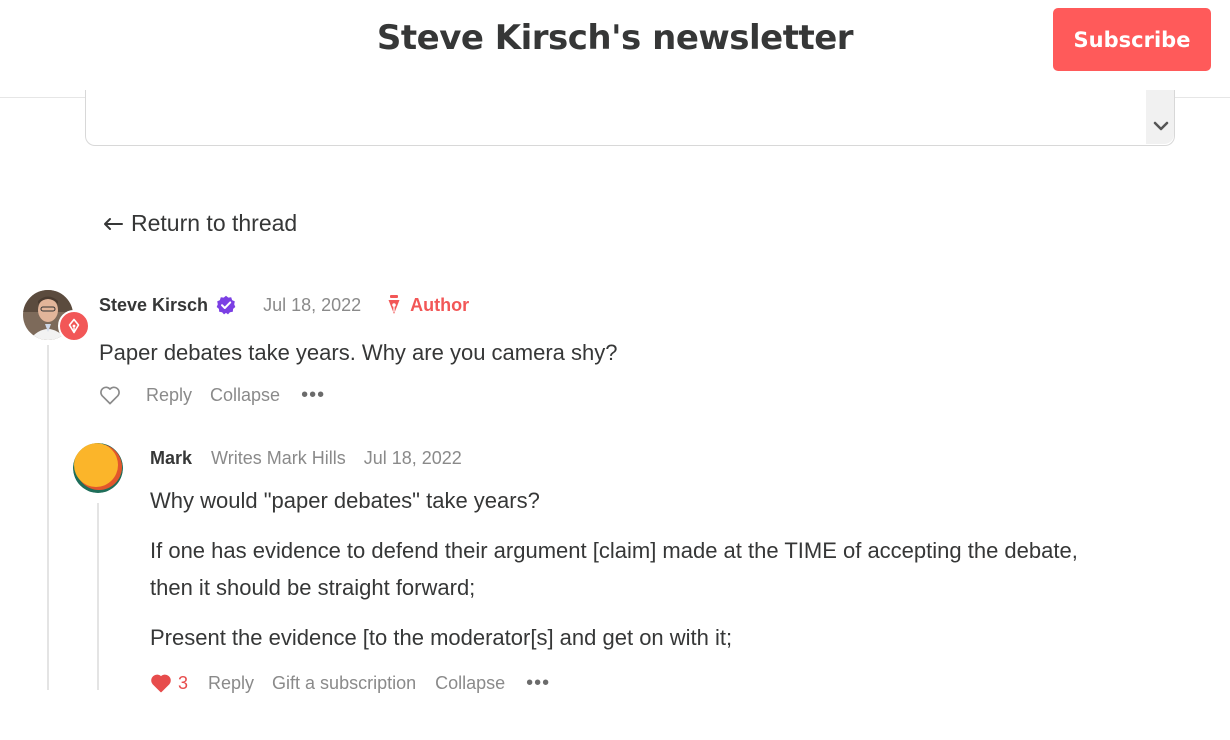  Describe the element at coordinates (1161, 126) in the screenshot. I see `chevron-down-icon` at that location.